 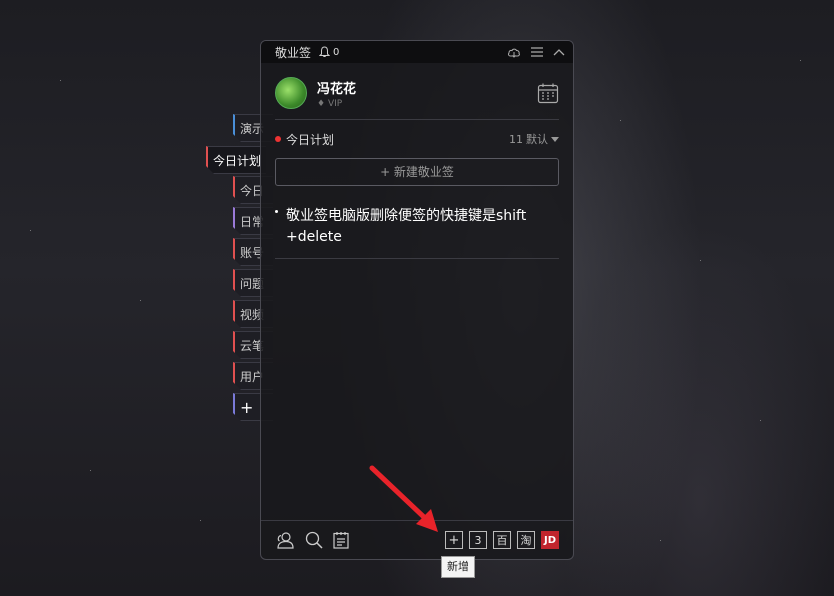 What do you see at coordinates (337, 89) in the screenshot?
I see `user-name: 冯花花` at bounding box center [337, 89].